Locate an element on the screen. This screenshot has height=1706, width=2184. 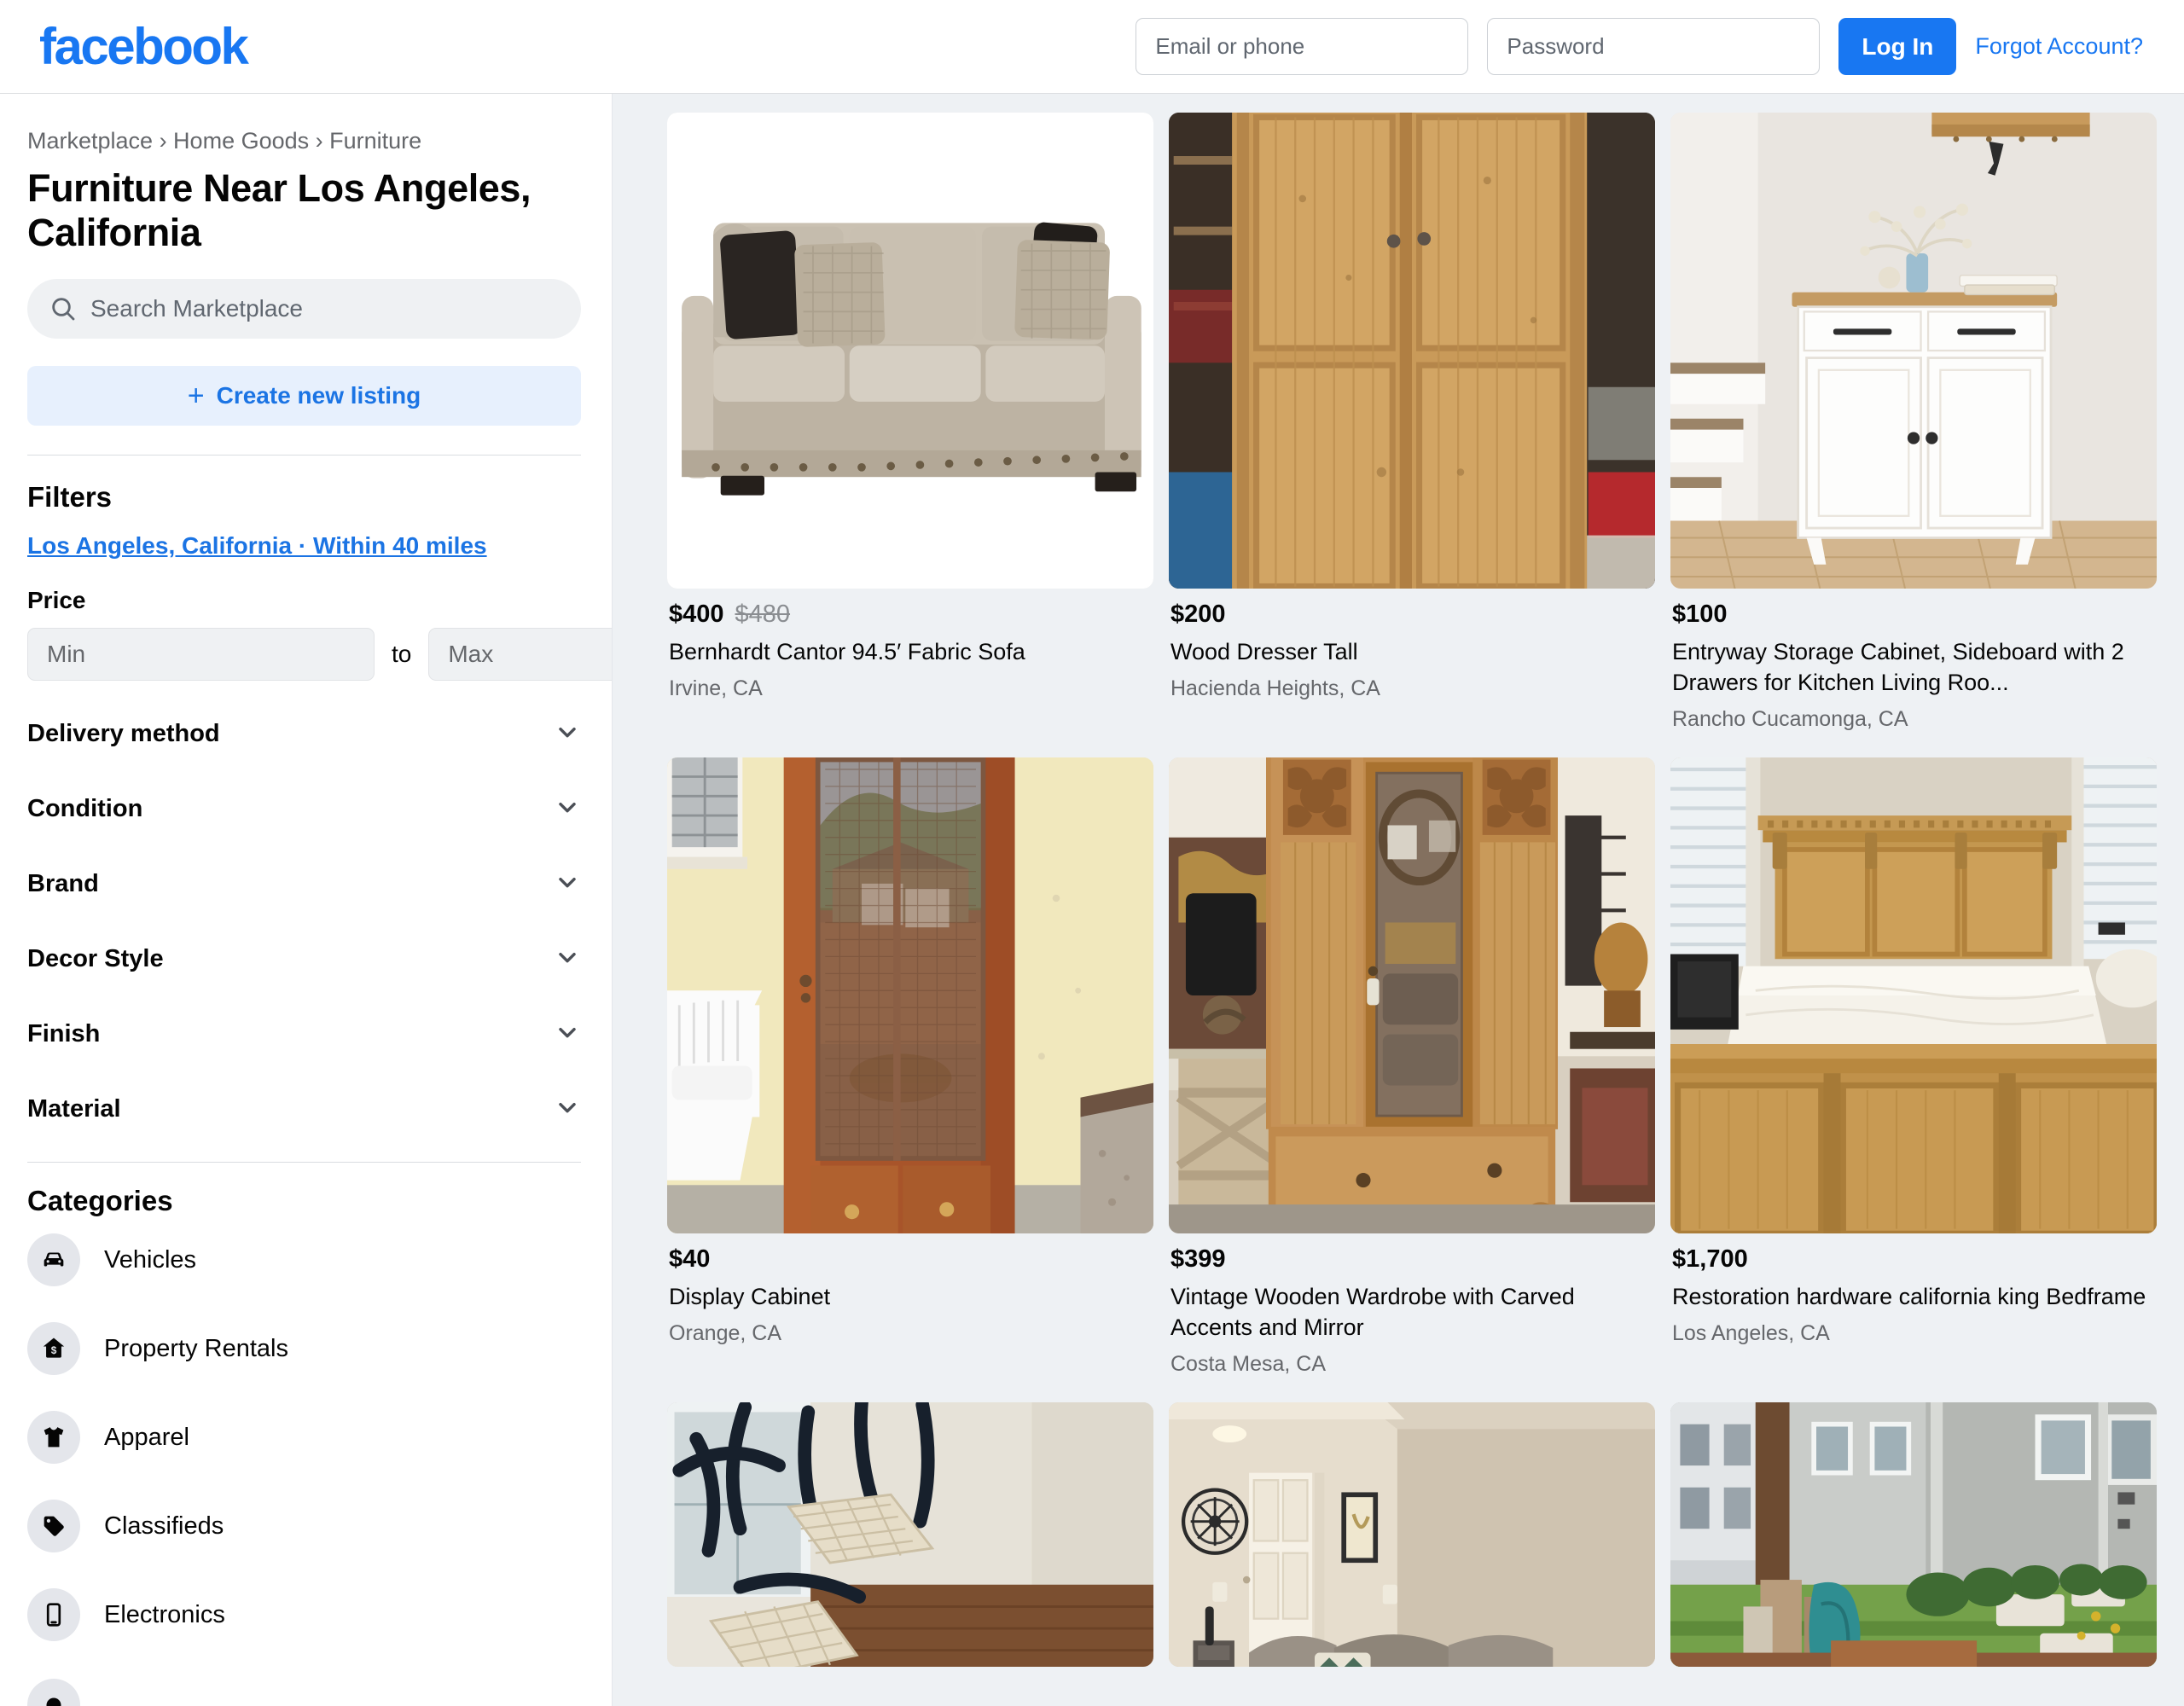
listing-title: Bernhardt Cantor 94.5′ Fabric Sofa is located at coordinates (847, 651).